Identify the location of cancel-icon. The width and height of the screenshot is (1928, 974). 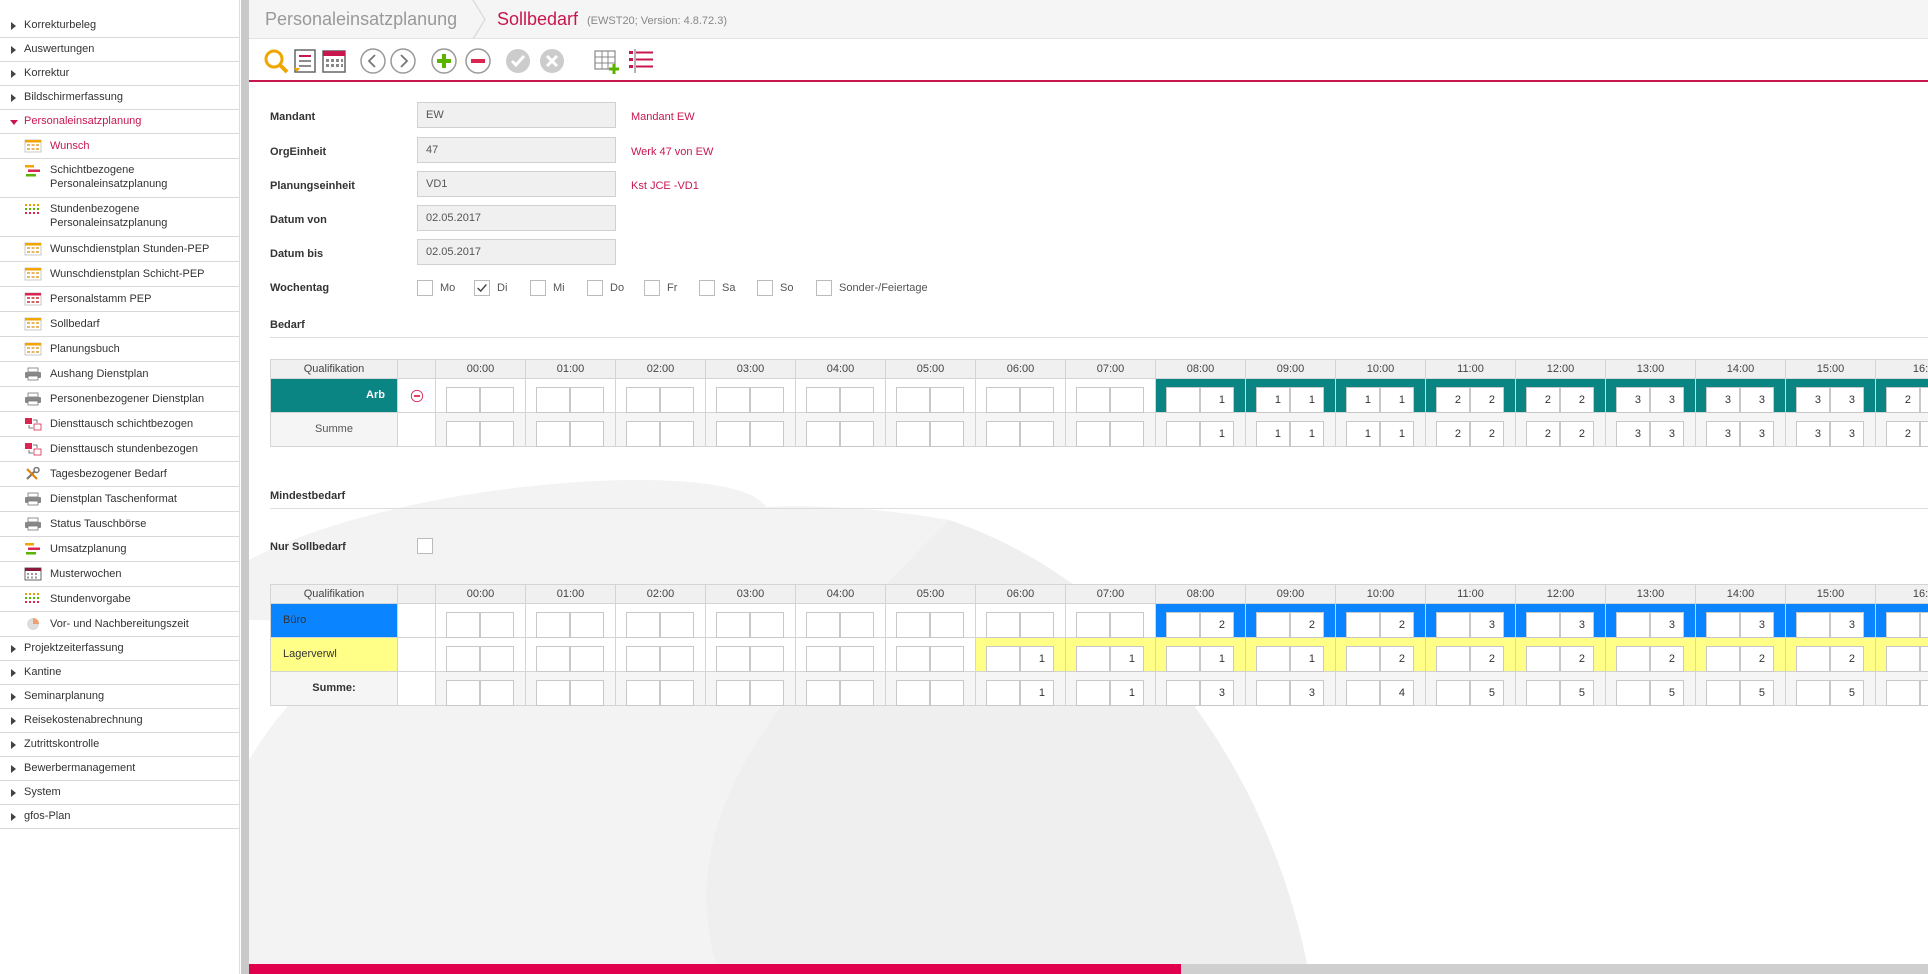
(552, 61).